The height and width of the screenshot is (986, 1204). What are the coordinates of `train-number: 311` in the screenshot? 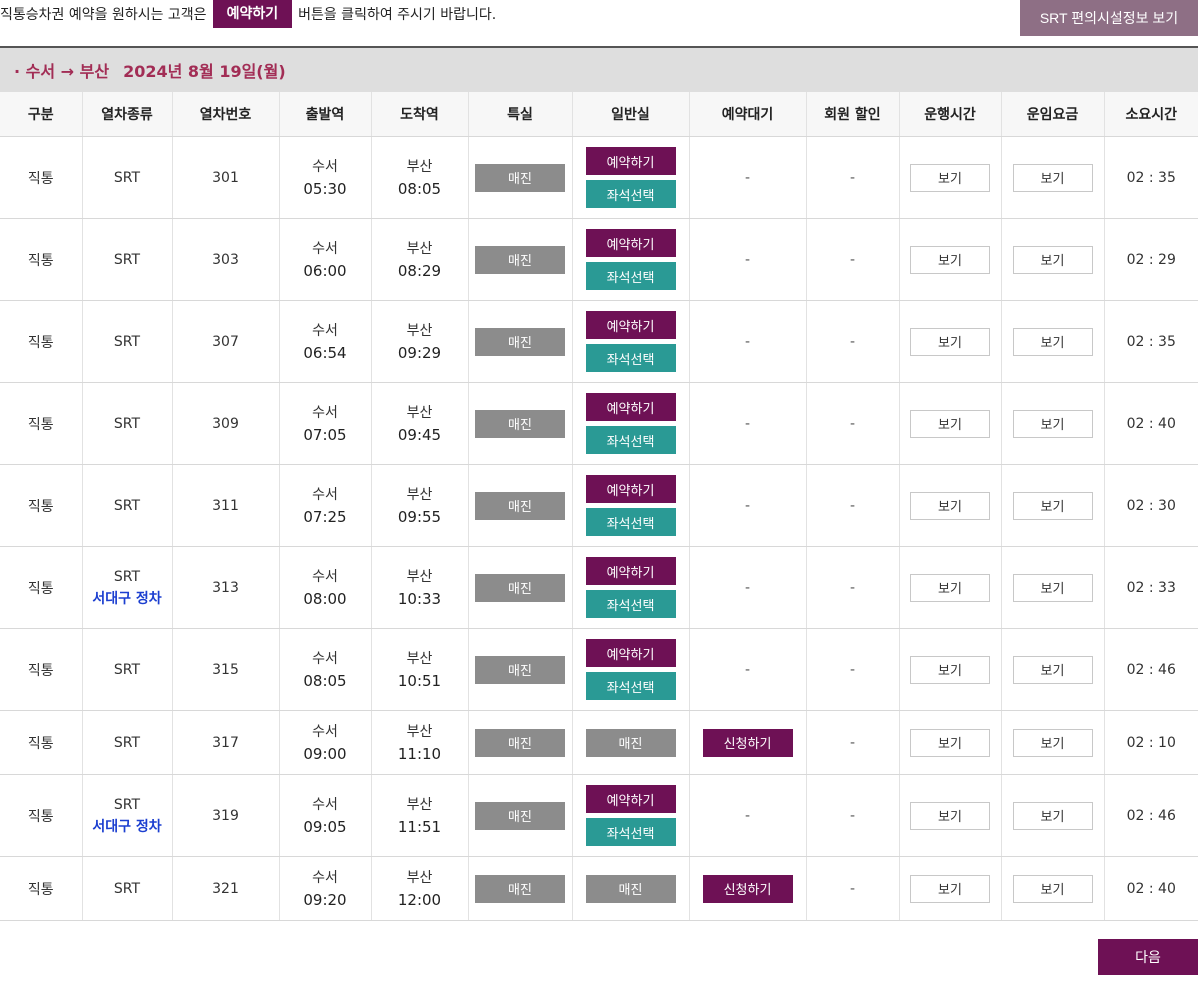 It's located at (225, 505).